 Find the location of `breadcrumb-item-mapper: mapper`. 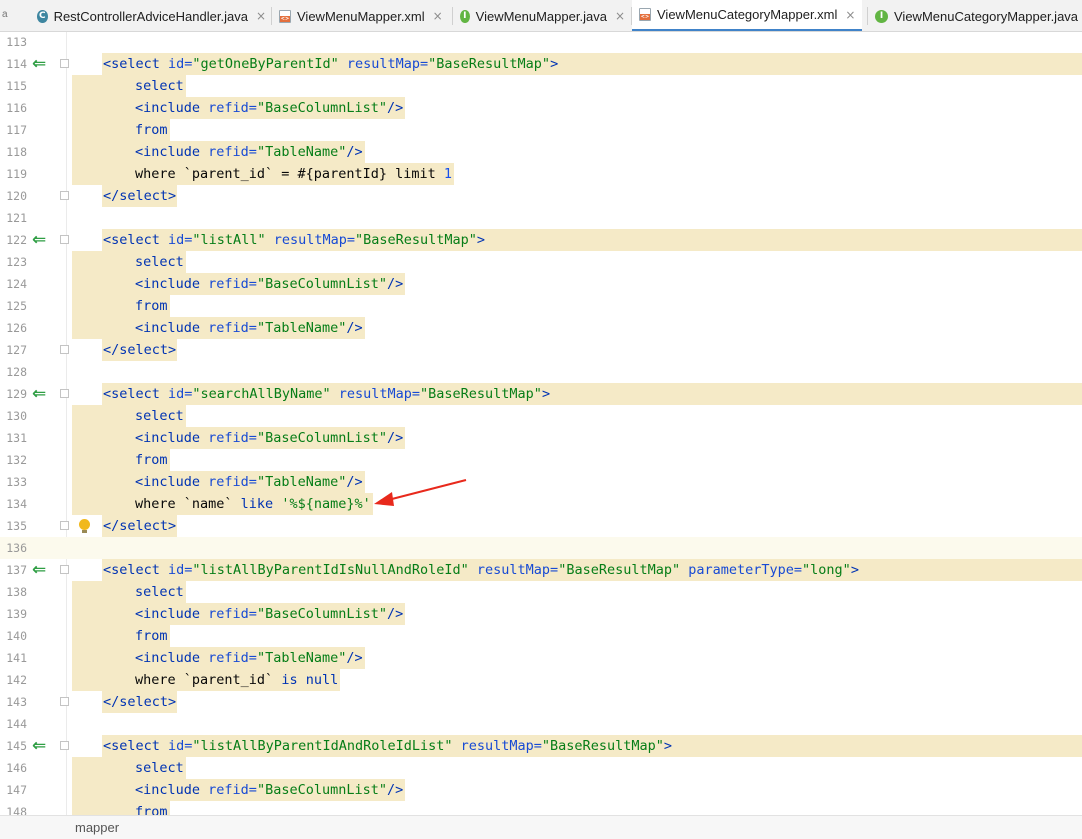

breadcrumb-item-mapper: mapper is located at coordinates (97, 827).